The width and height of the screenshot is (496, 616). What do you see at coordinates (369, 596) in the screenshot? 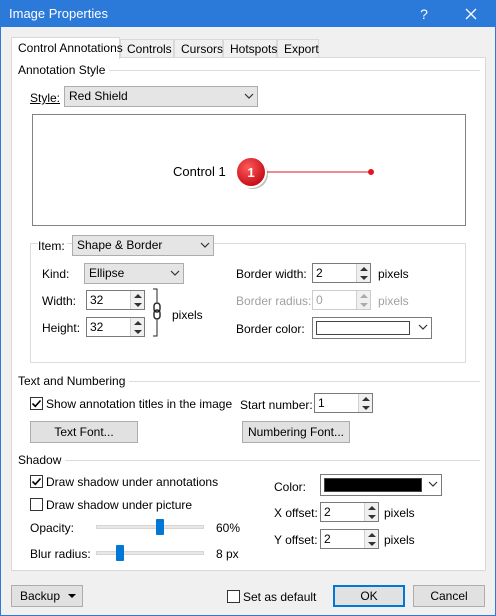
I see `ok-button: OK` at bounding box center [369, 596].